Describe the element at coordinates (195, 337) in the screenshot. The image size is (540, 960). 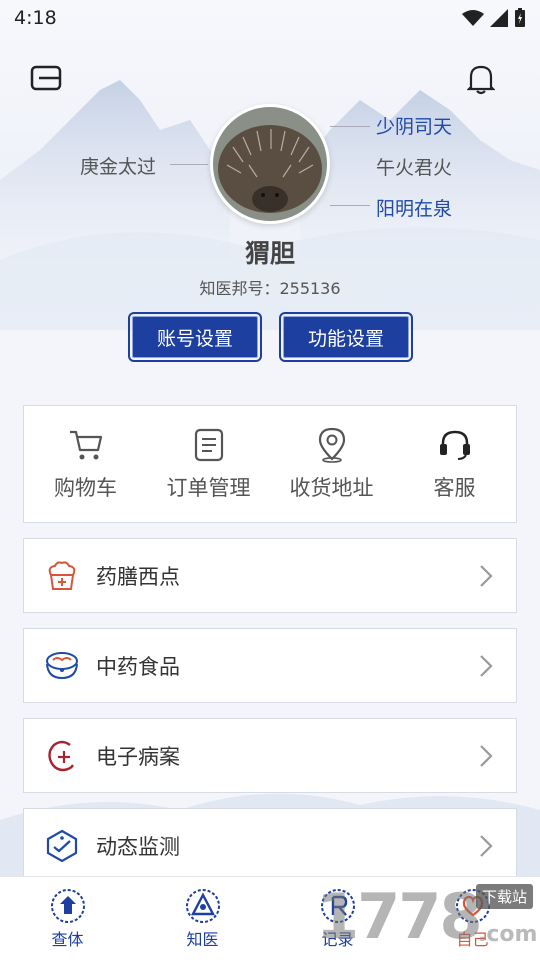
I see `account-settings-button: 账号设置` at that location.